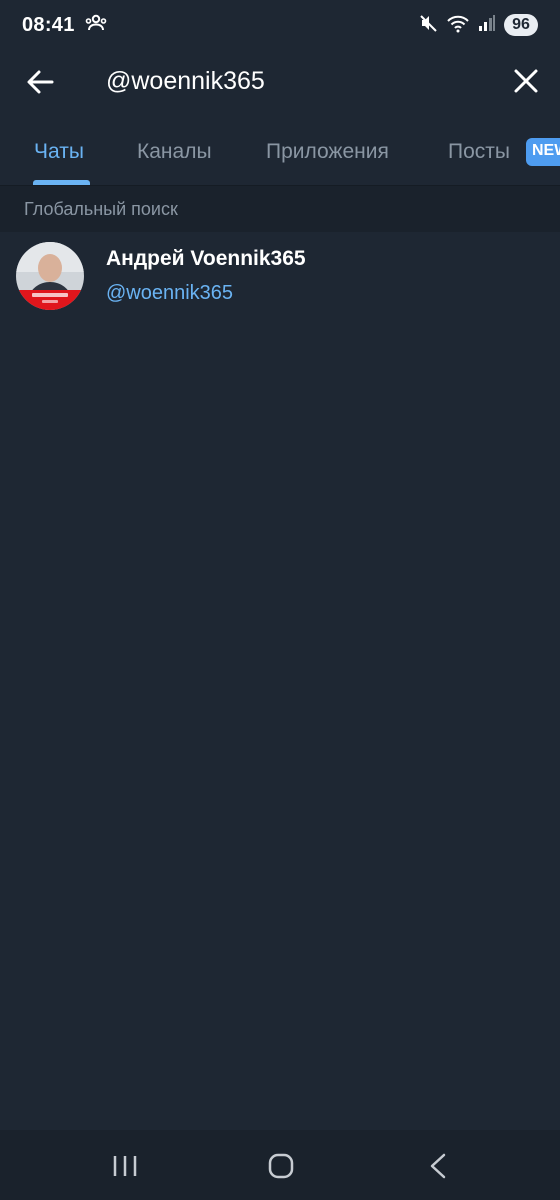 This screenshot has width=560, height=1200. I want to click on home-icon, so click(281, 1169).